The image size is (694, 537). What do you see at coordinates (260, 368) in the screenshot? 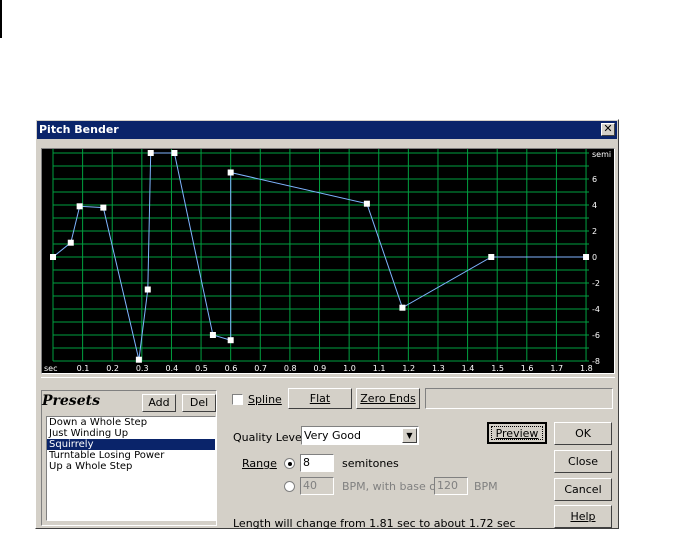
I see `x-tick-label: 0.7` at bounding box center [260, 368].